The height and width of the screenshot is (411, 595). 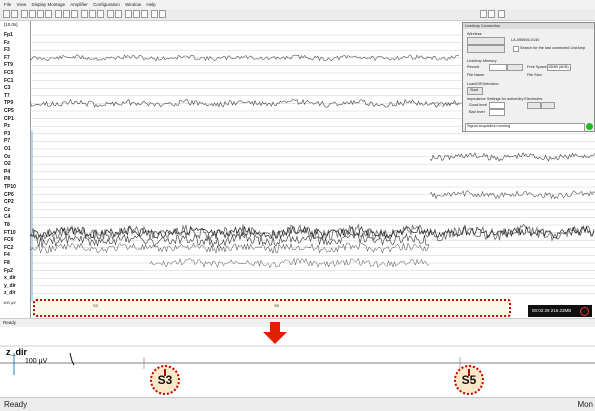 What do you see at coordinates (9, 247) in the screenshot?
I see `channel-label-fc2: FC2` at bounding box center [9, 247].